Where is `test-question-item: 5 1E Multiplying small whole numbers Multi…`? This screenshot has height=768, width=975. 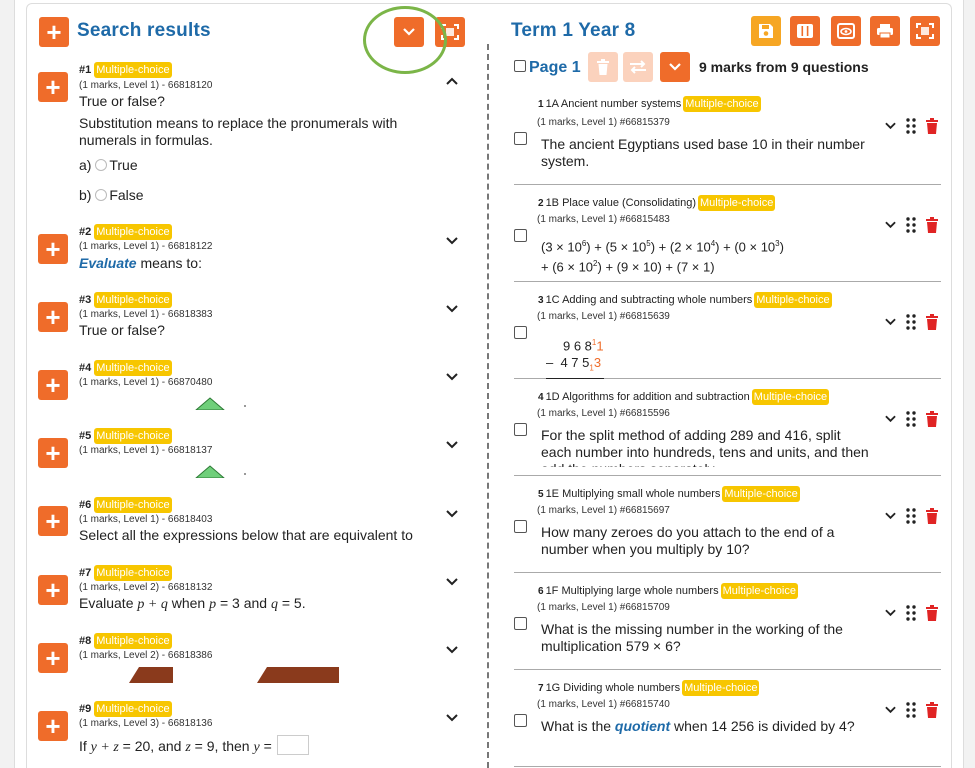 test-question-item: 5 1E Multiplying small whole numbers Multi… is located at coordinates (727, 524).